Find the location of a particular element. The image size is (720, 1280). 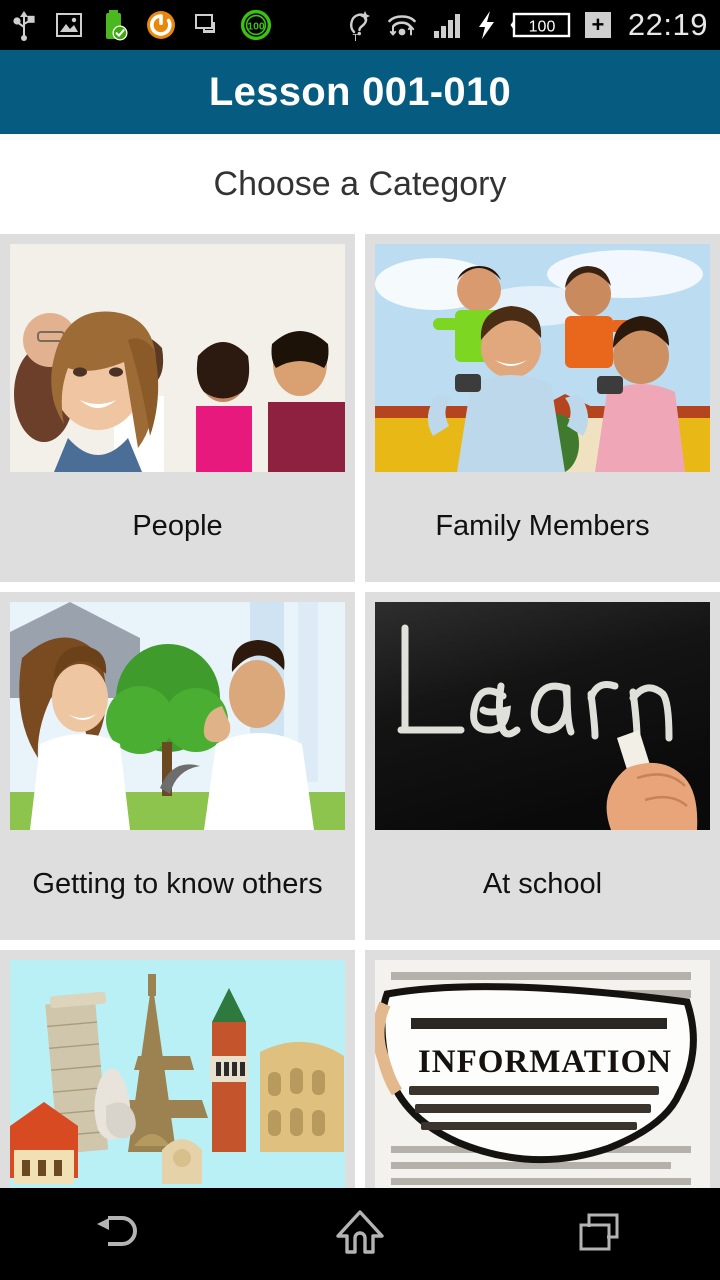

category-card-family-members: Family Members is located at coordinates (542, 408).